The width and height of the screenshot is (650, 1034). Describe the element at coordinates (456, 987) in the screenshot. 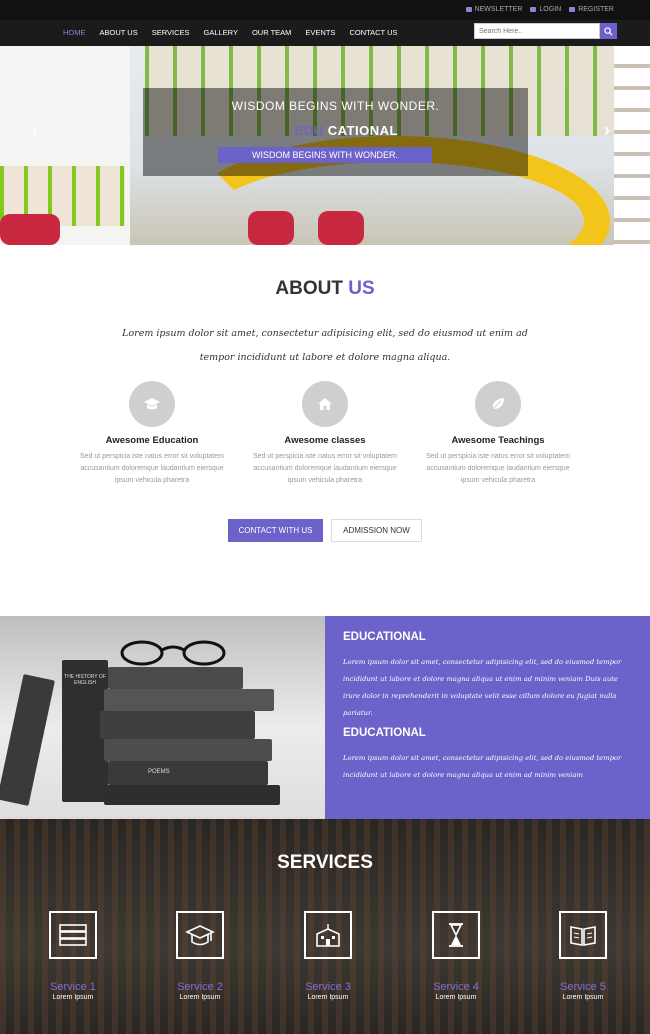

I see `service-name: Service 4` at that location.